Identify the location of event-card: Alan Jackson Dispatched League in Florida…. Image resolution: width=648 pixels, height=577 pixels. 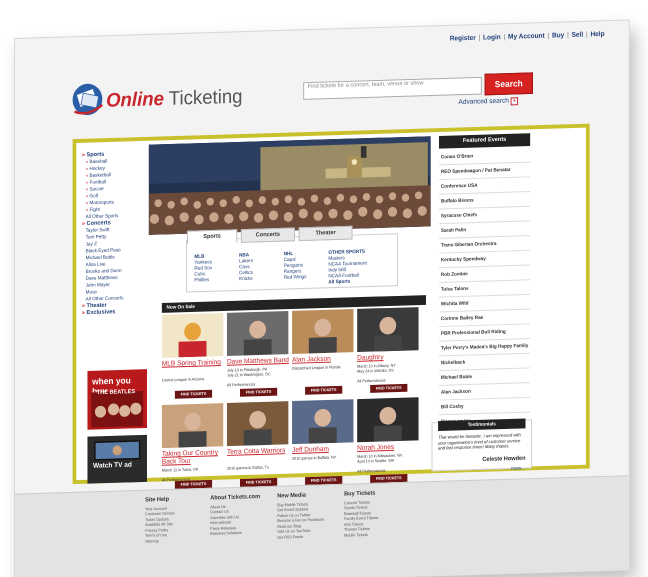
(323, 356).